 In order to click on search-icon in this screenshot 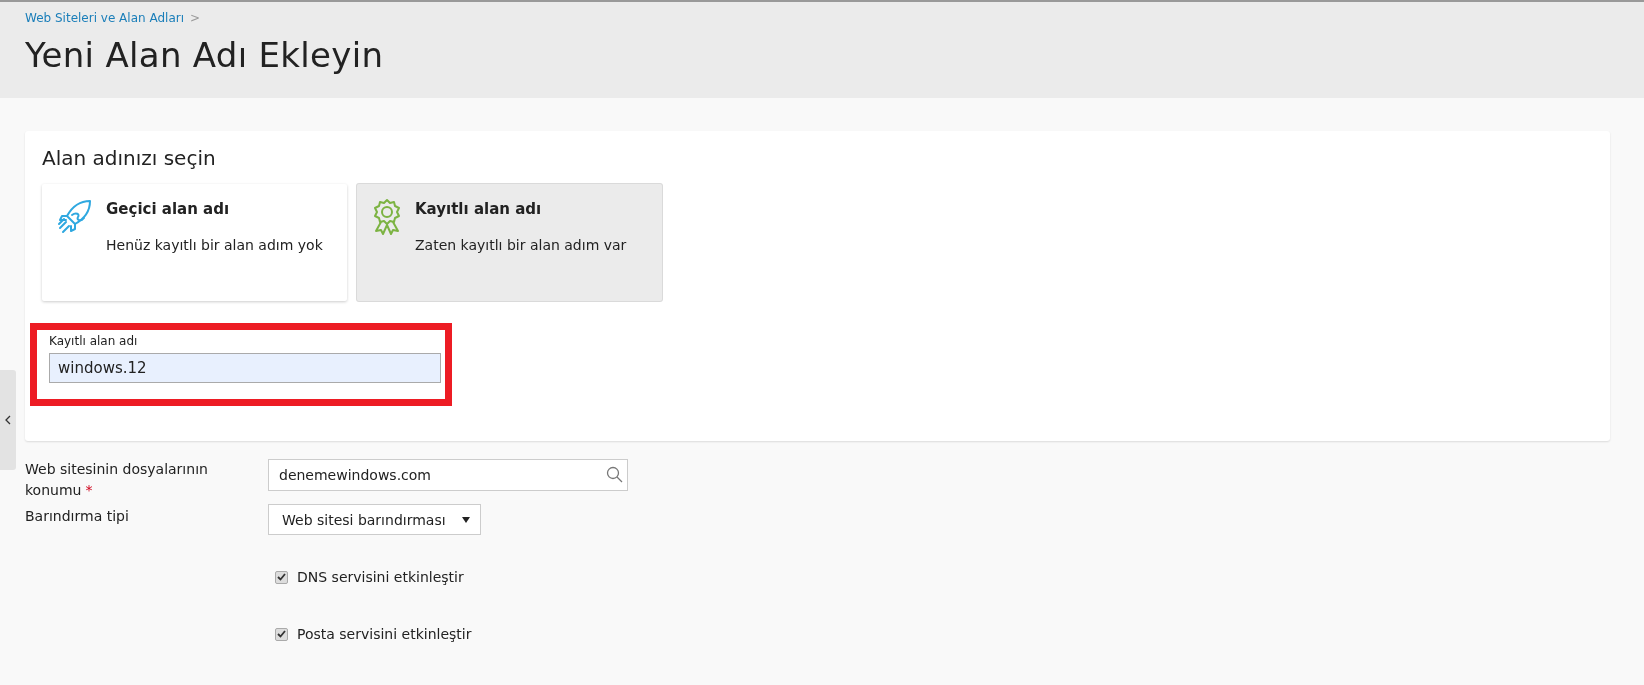, I will do `click(614, 474)`.